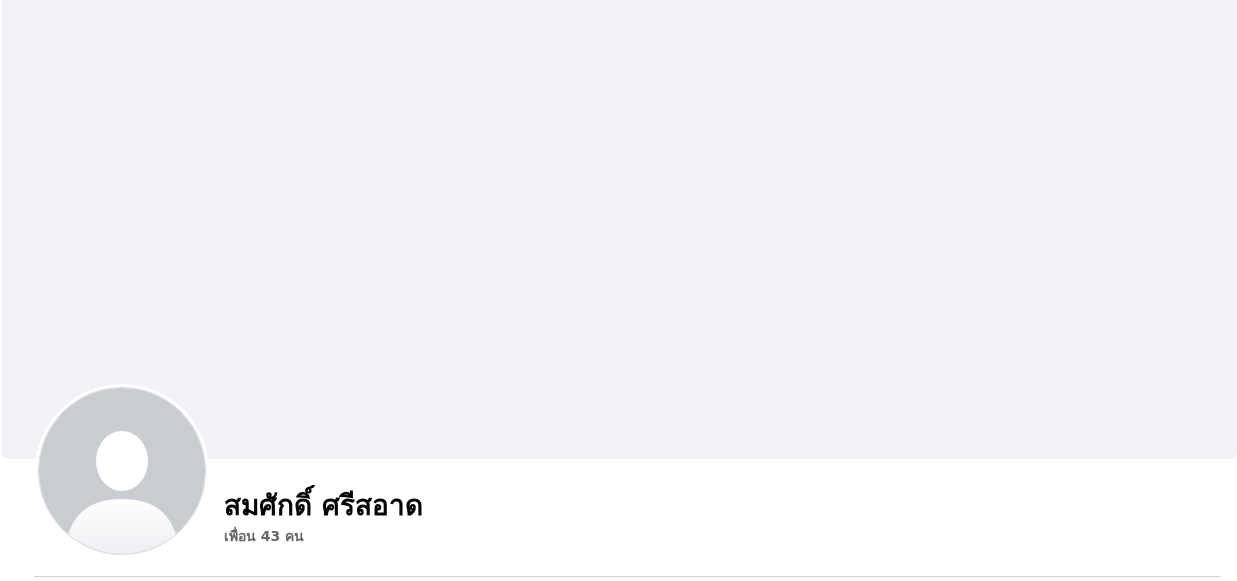  What do you see at coordinates (265, 536) in the screenshot?
I see `friend-count: เพื่อน 43 คน` at bounding box center [265, 536].